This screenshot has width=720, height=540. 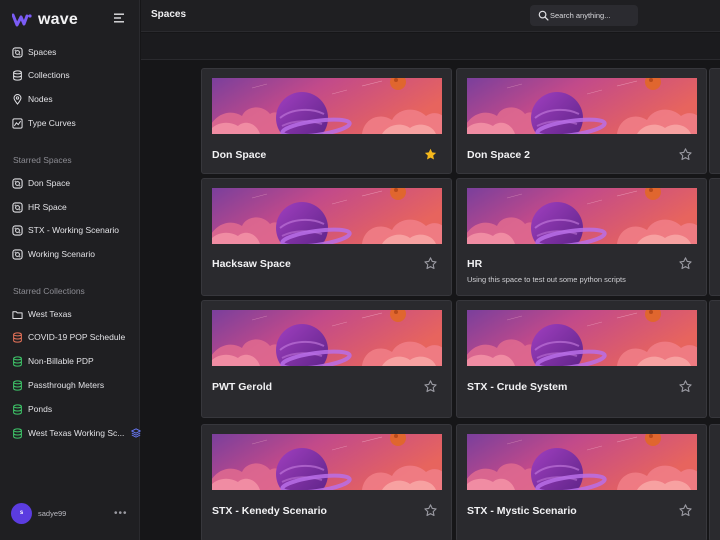 I want to click on username: sadye99, so click(x=52, y=513).